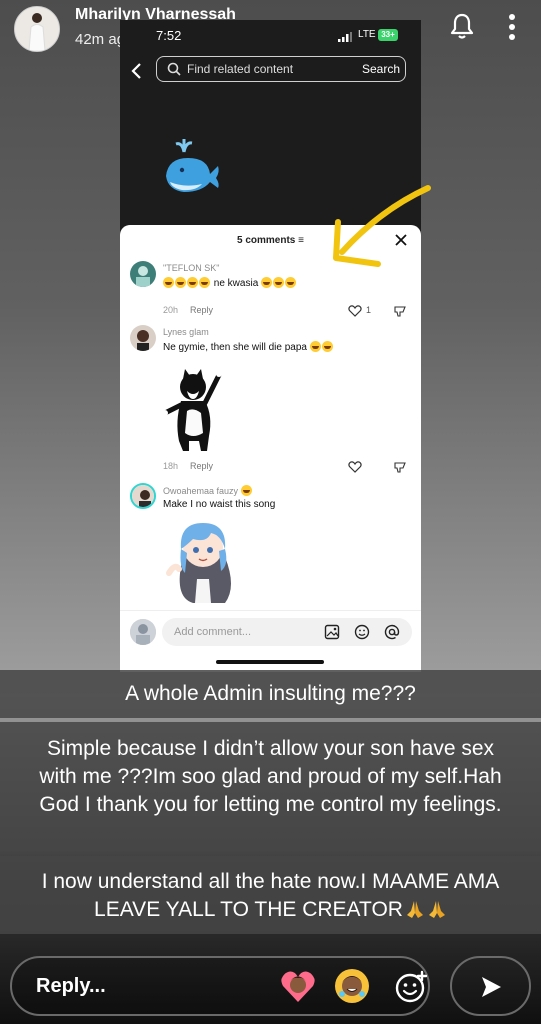 This screenshot has width=541, height=1024. What do you see at coordinates (219, 504) in the screenshot?
I see `comment-text: Make I no waist this song` at bounding box center [219, 504].